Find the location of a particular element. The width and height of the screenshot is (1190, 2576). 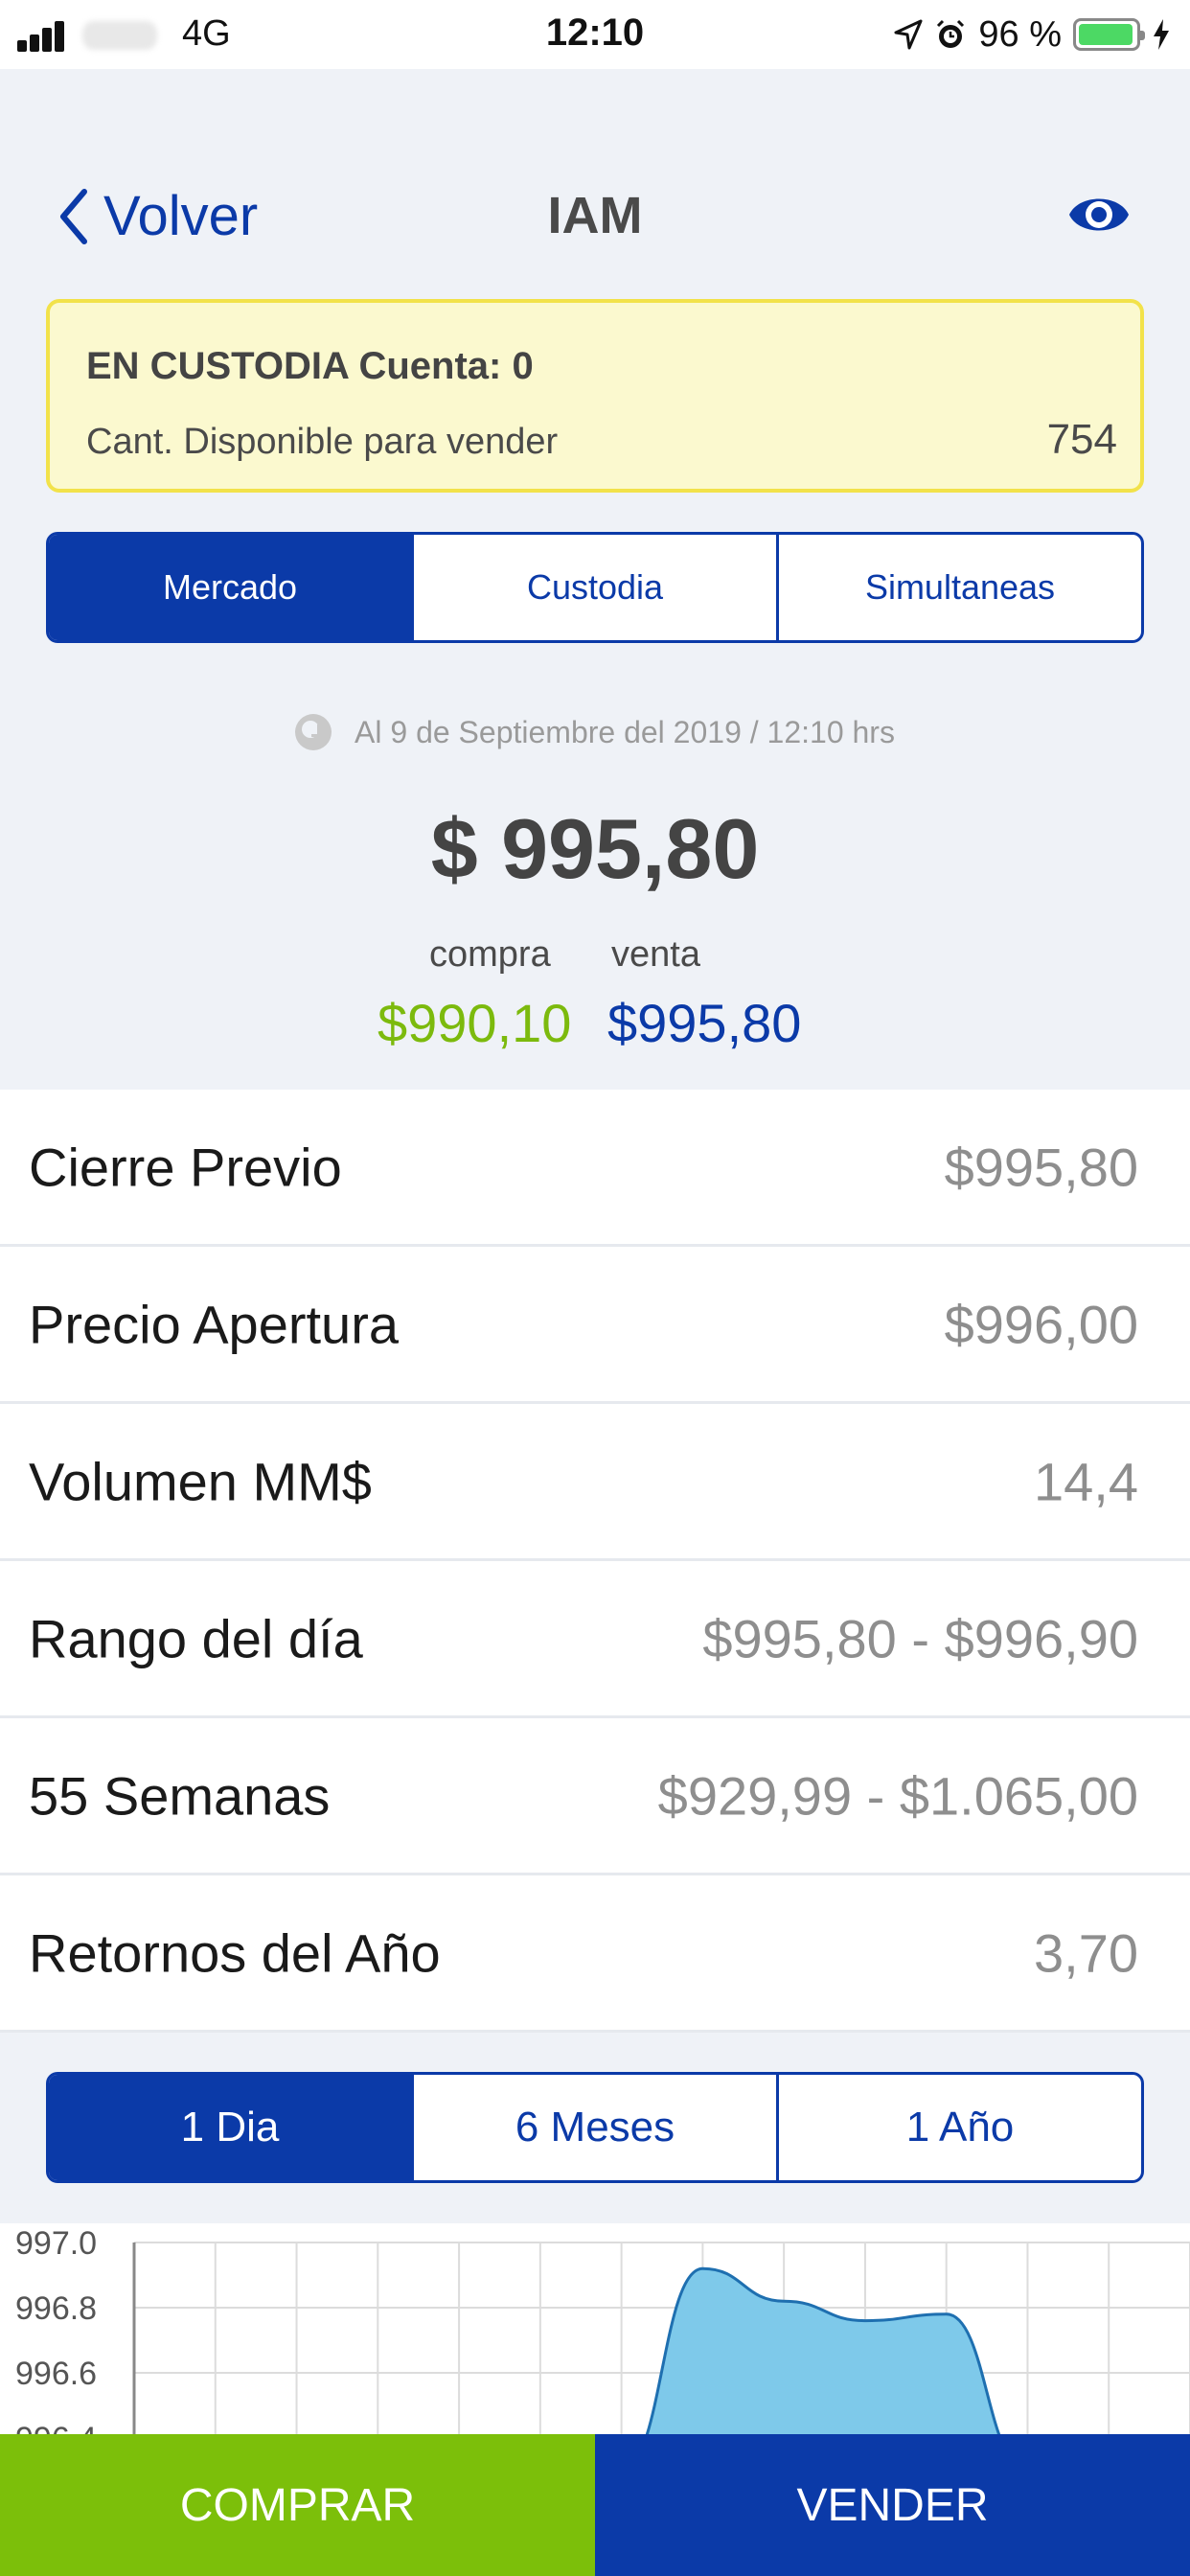

y-tick-label: 996.6 is located at coordinates (56, 2374).